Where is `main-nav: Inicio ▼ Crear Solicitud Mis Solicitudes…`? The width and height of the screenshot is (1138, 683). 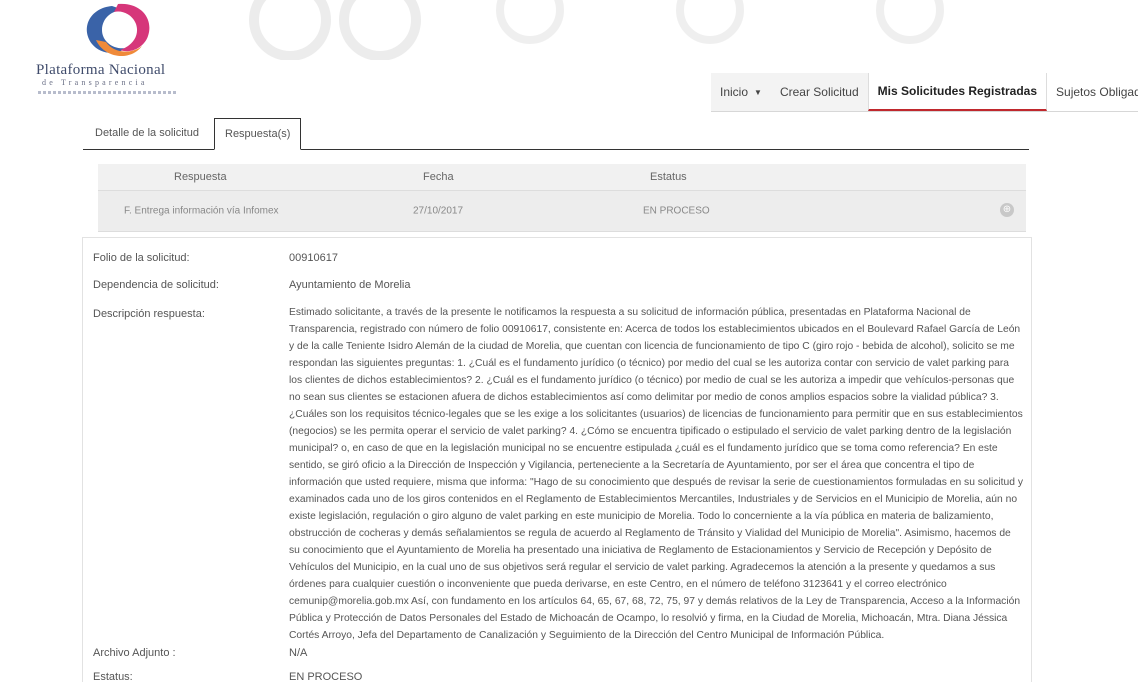 main-nav: Inicio ▼ Crear Solicitud Mis Solicitudes… is located at coordinates (924, 92).